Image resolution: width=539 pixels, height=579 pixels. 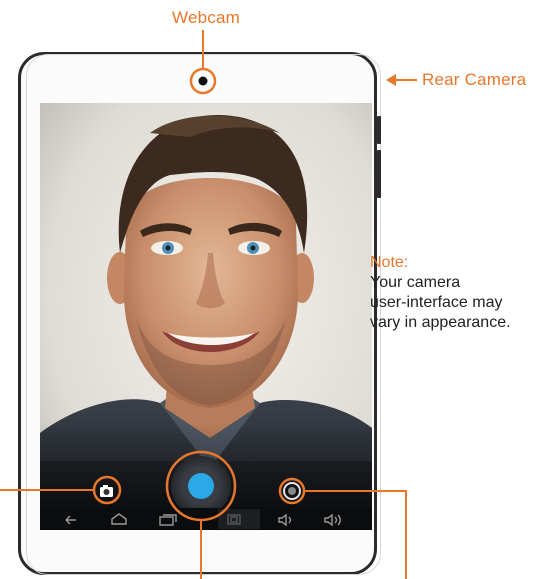 I want to click on note-line-1: Your camera, so click(x=415, y=282).